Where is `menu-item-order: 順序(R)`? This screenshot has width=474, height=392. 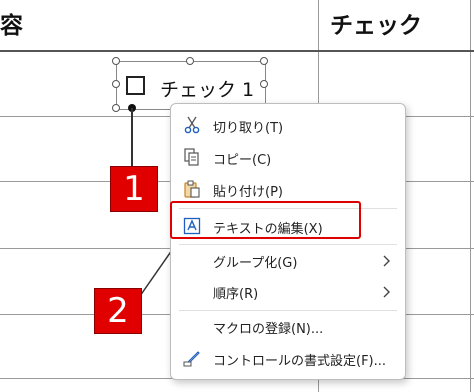 menu-item-order: 順序(R) is located at coordinates (288, 291).